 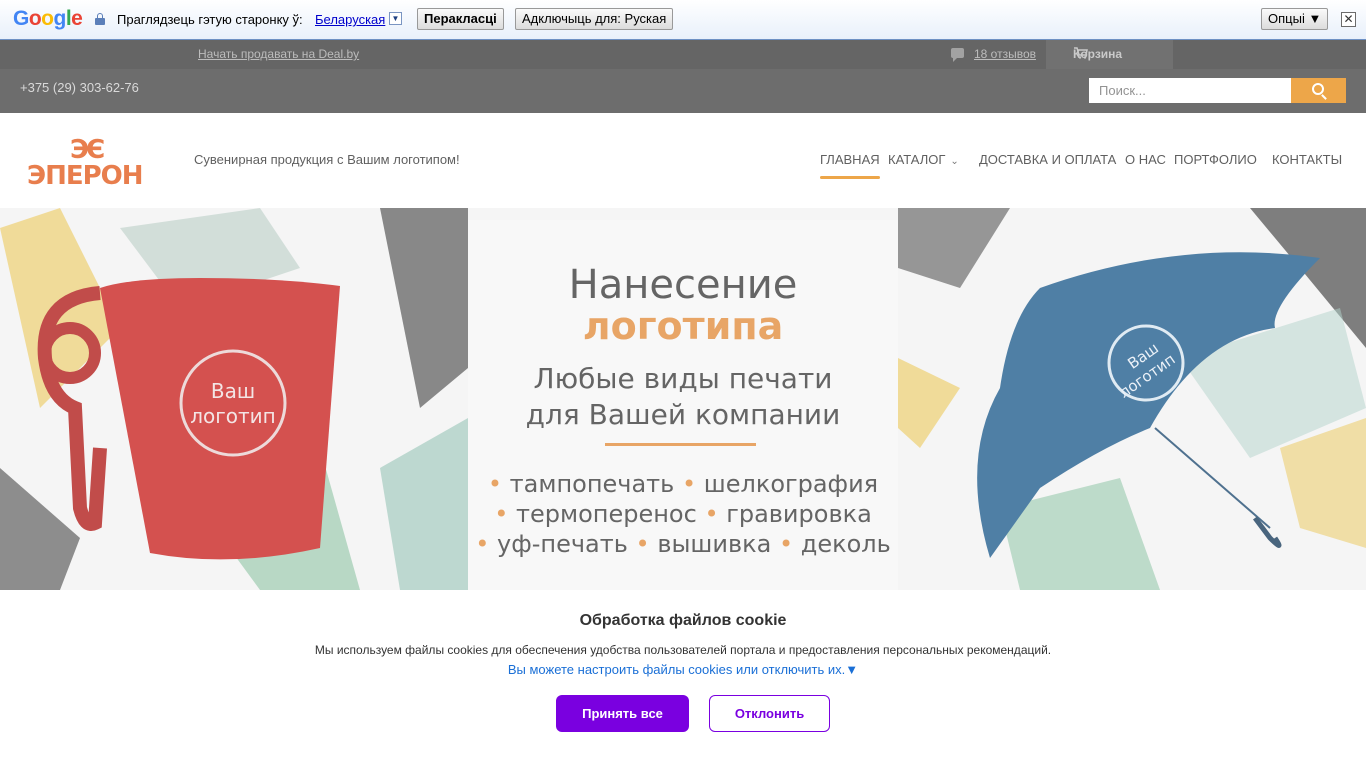 I want to click on google-logo: Google, so click(x=48, y=18).